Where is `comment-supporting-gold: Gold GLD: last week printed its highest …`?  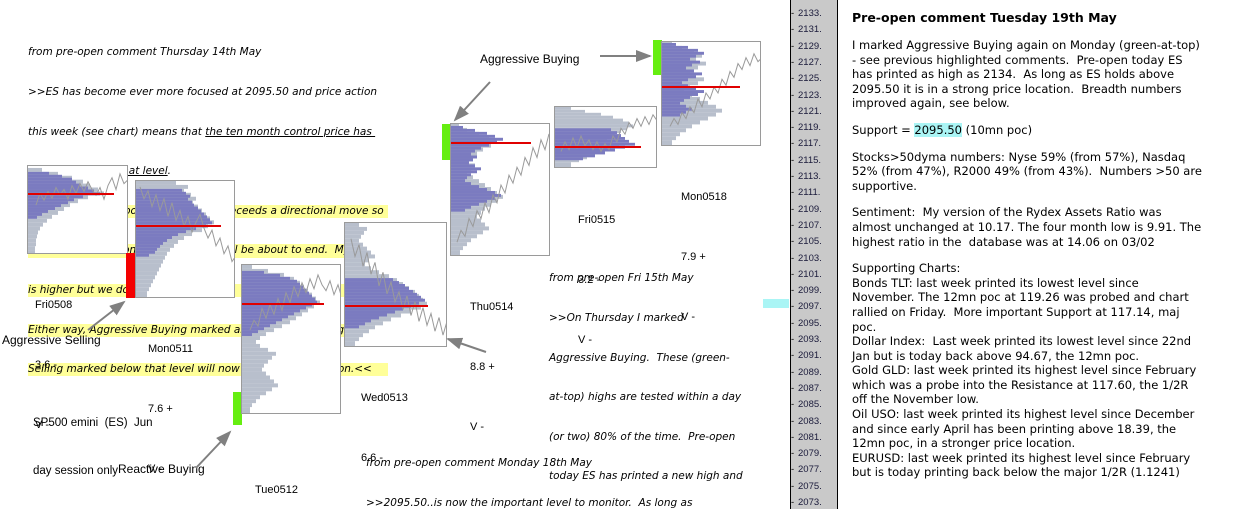 comment-supporting-gold: Gold GLD: last week printed its highest … is located at coordinates (1024, 385).